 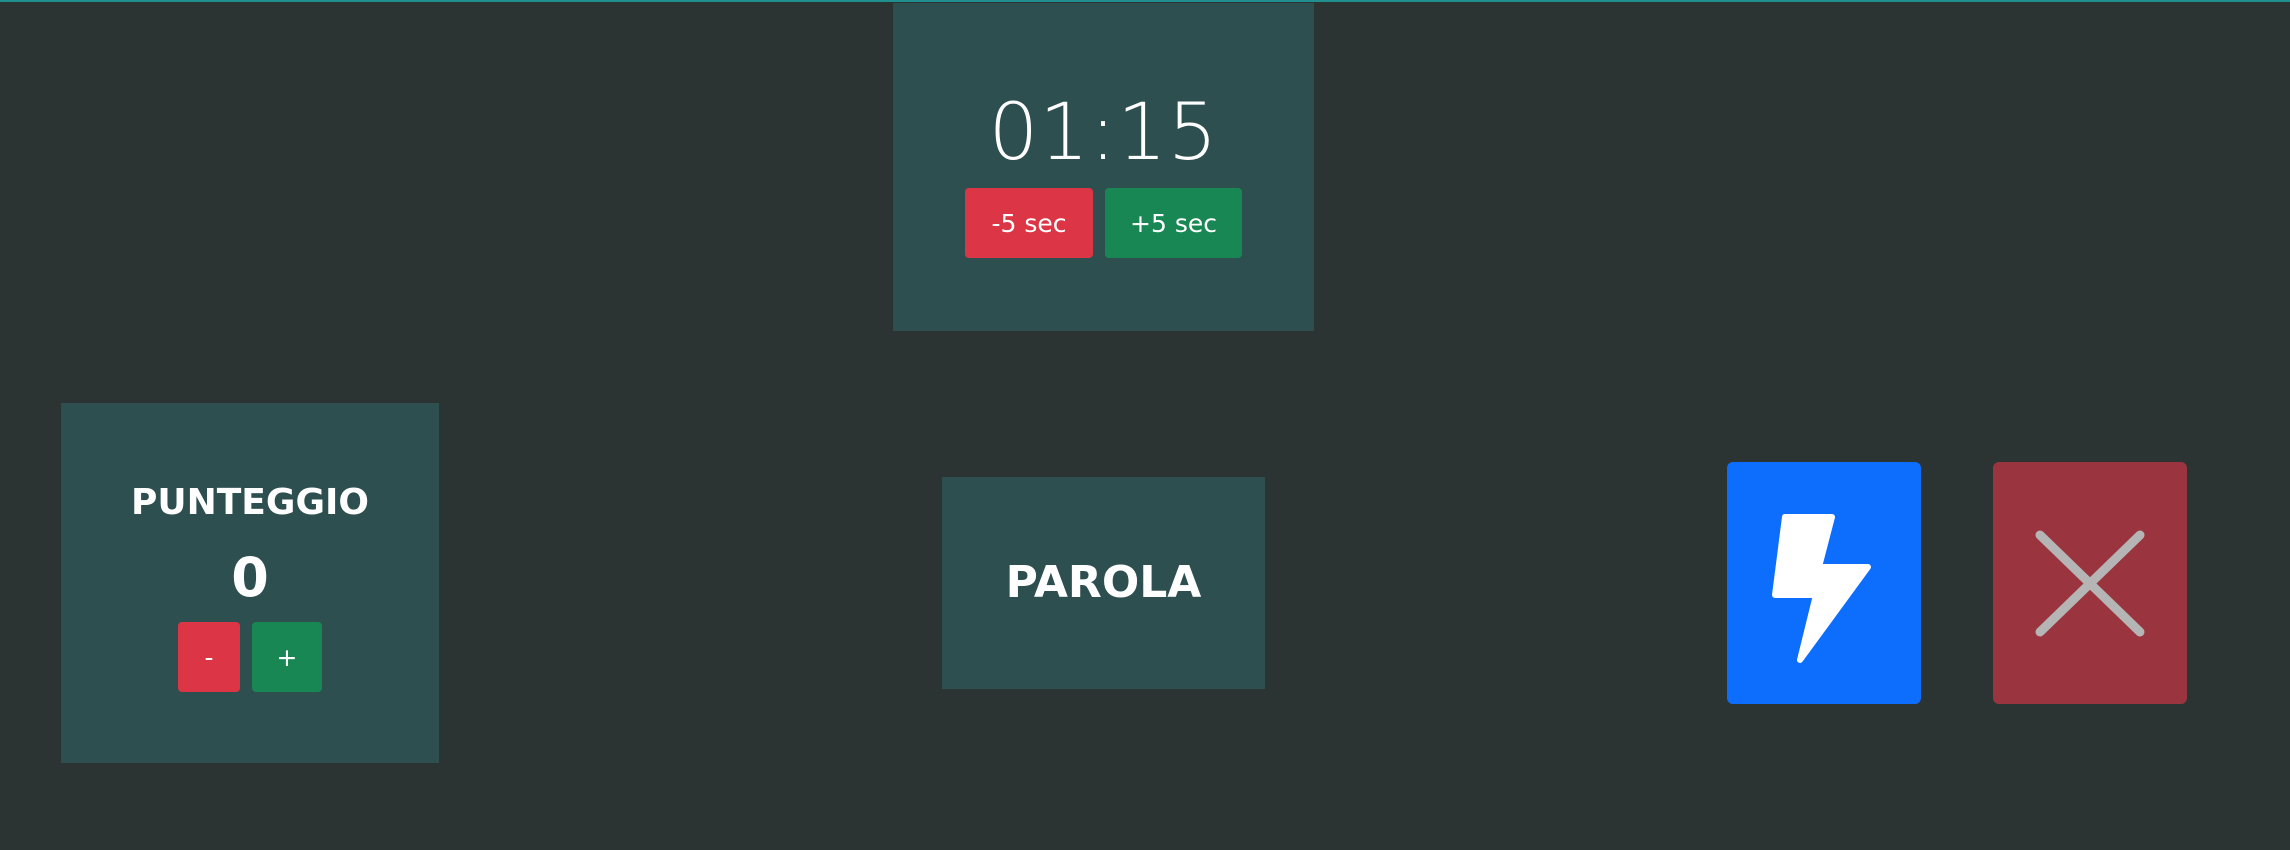 What do you see at coordinates (1173, 223) in the screenshot?
I see `plus-5-sec-button: +5 sec` at bounding box center [1173, 223].